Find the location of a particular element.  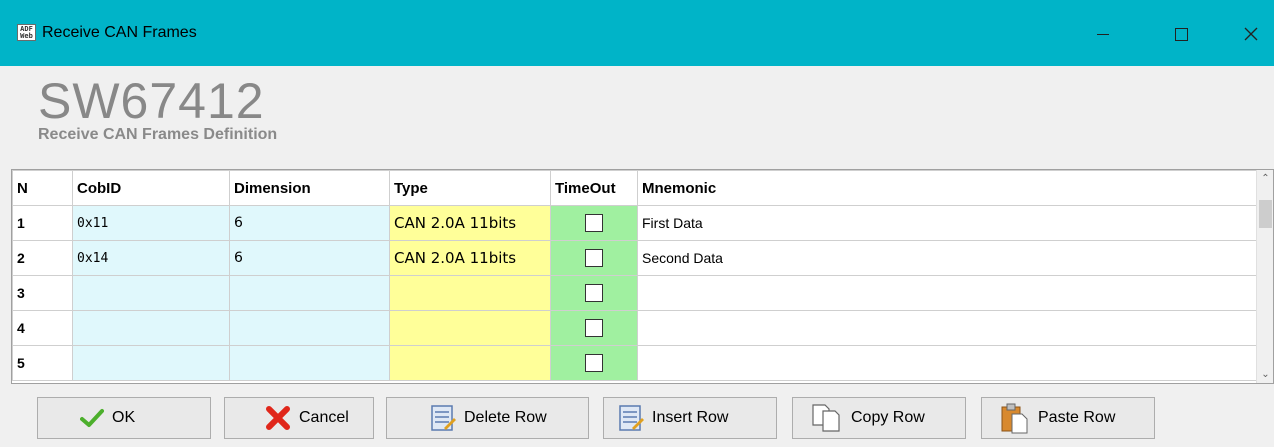

delete-row-label: Delete Row is located at coordinates (505, 417).